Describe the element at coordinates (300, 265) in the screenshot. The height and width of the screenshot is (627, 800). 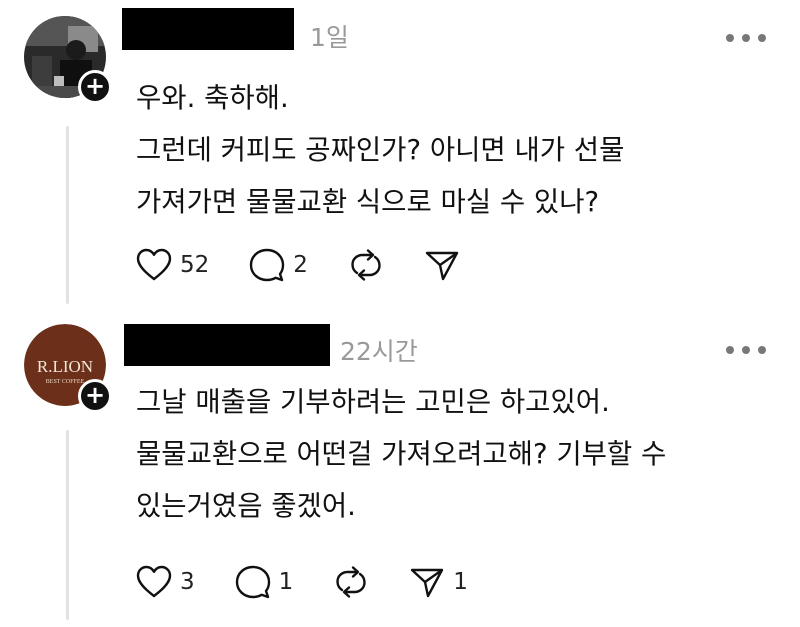
I see `reply-count: 2` at that location.